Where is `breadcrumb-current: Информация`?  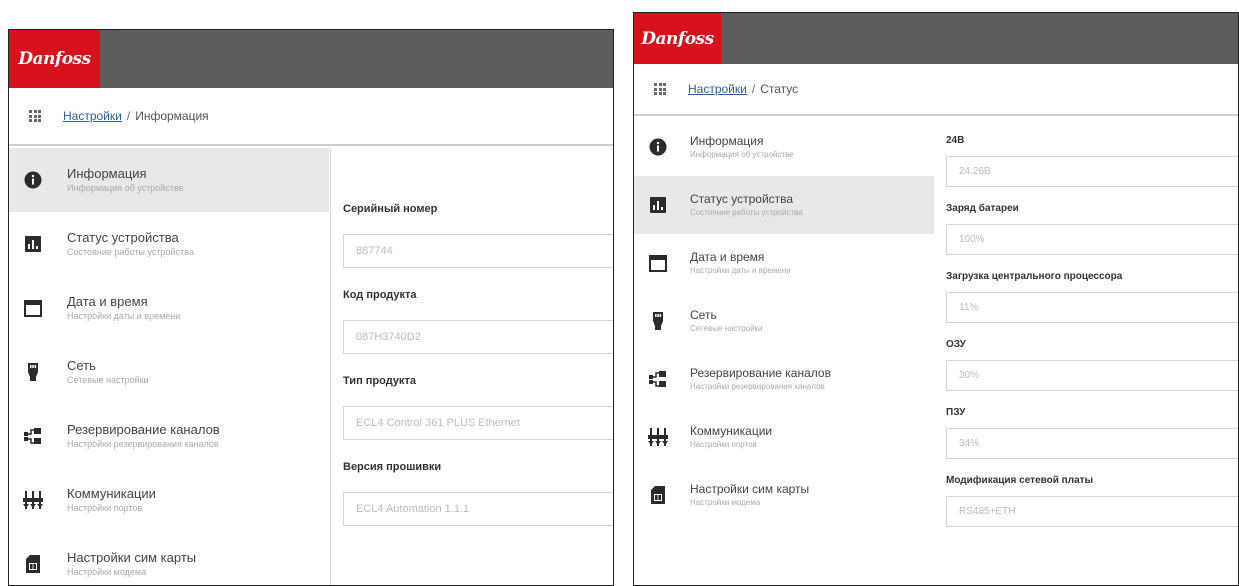 breadcrumb-current: Информация is located at coordinates (172, 116).